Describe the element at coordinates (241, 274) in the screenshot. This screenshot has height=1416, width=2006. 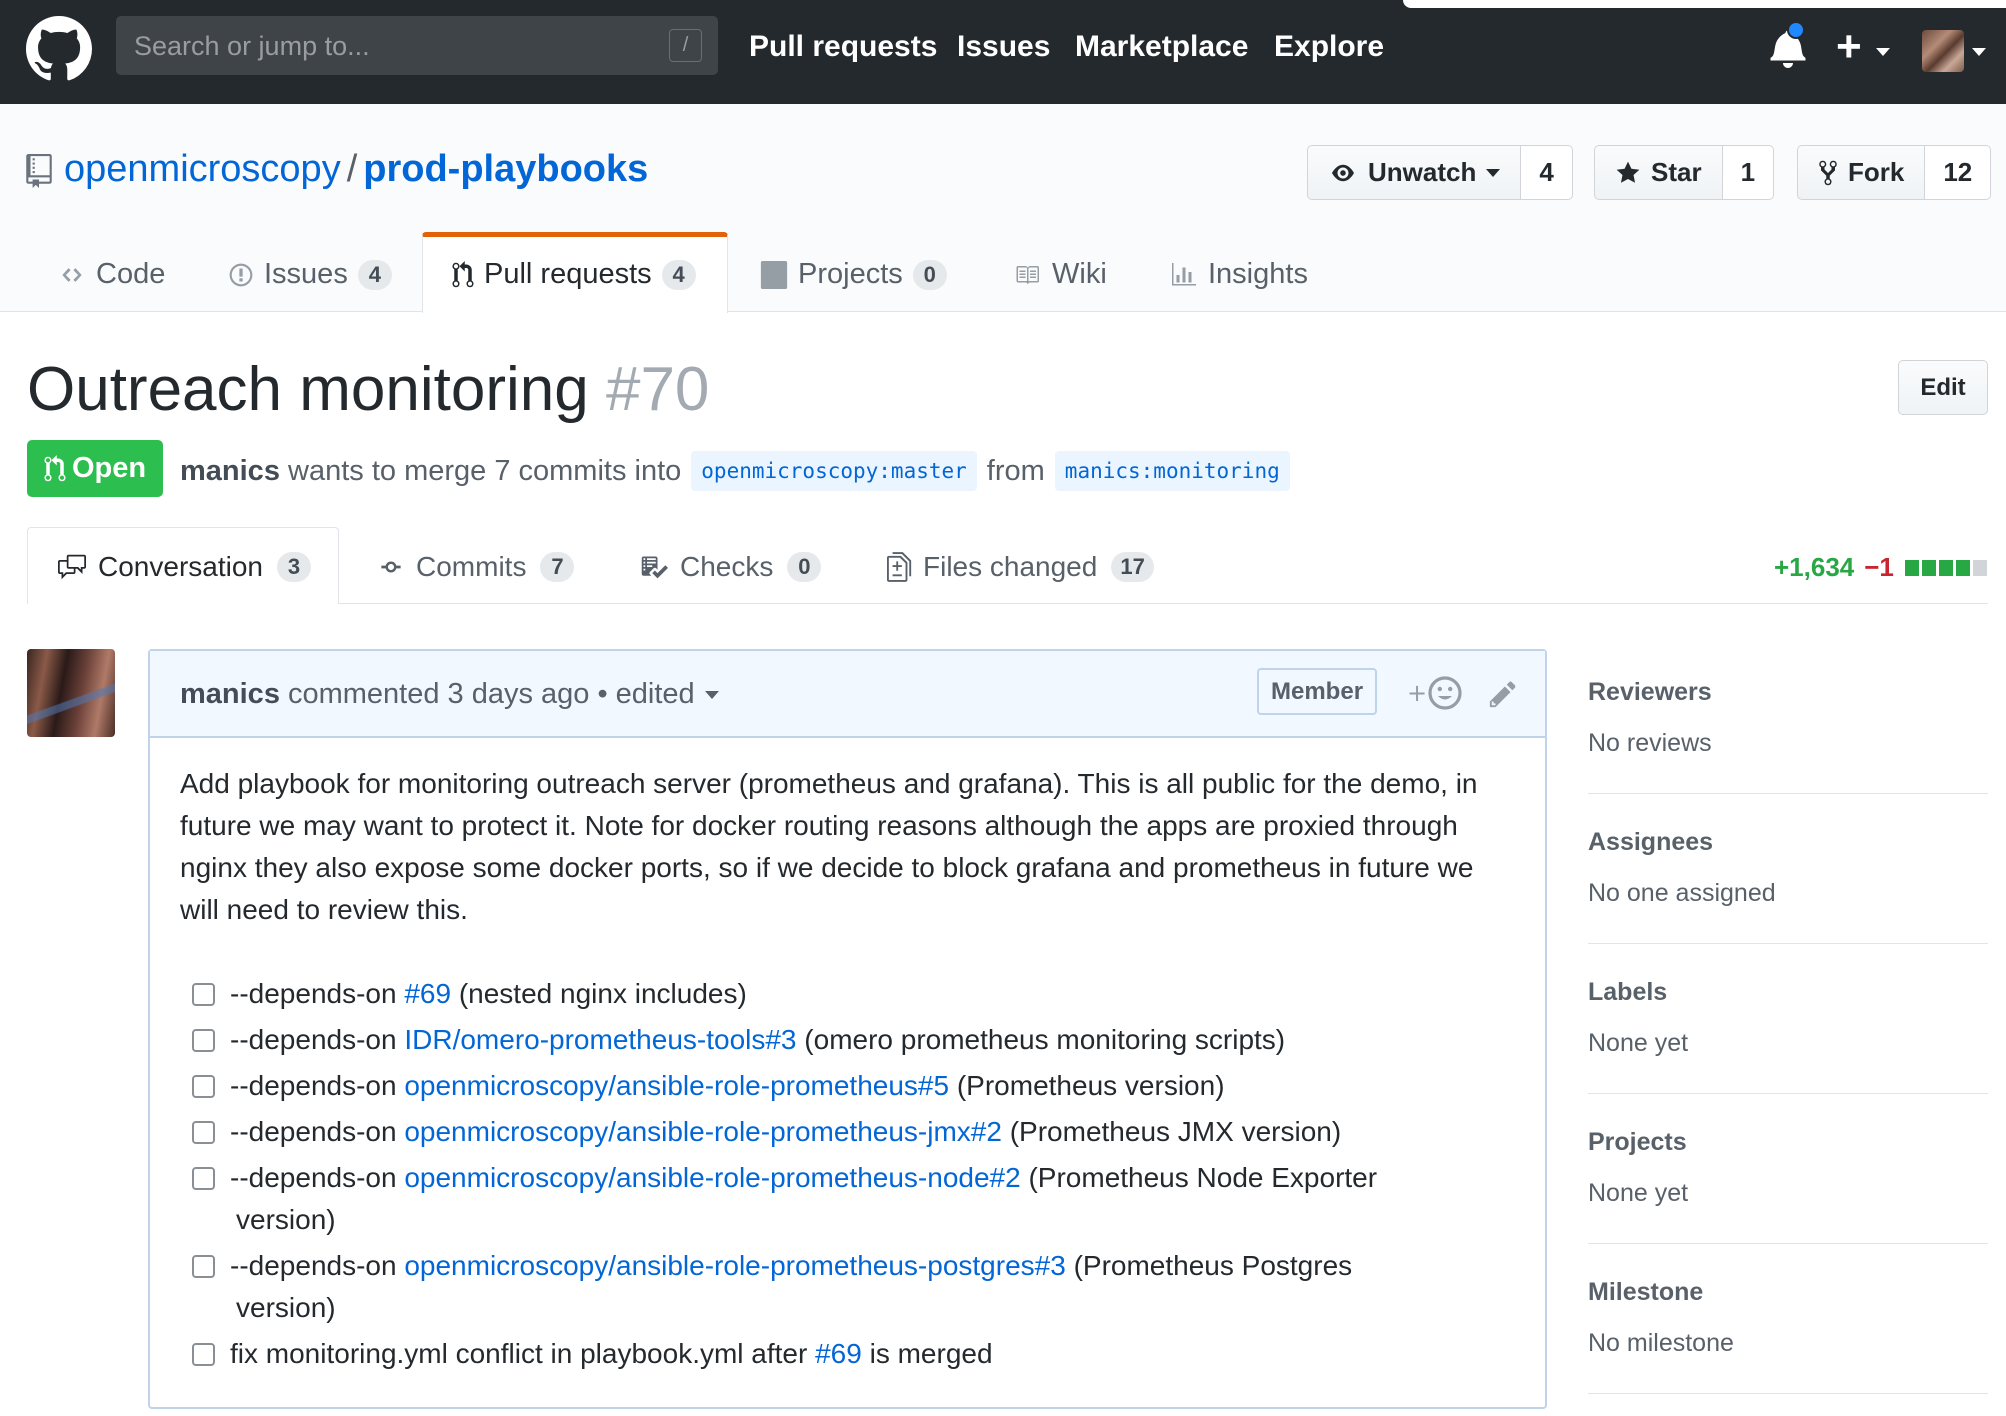
I see `issue-icon` at that location.